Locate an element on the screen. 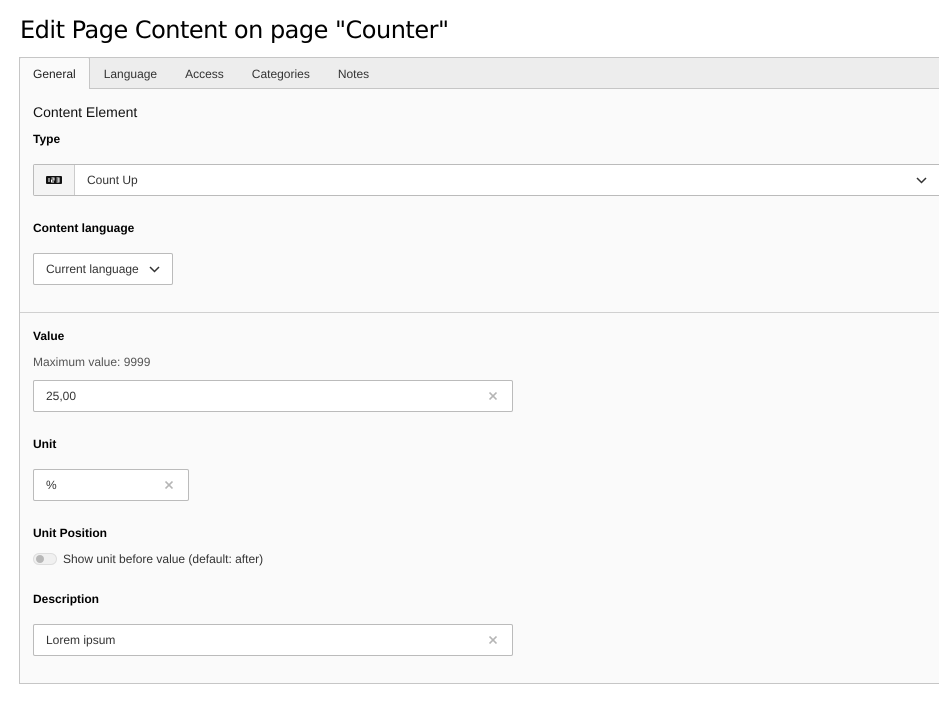 The height and width of the screenshot is (703, 939). help-text: Maximum value: 9999 is located at coordinates (91, 362).